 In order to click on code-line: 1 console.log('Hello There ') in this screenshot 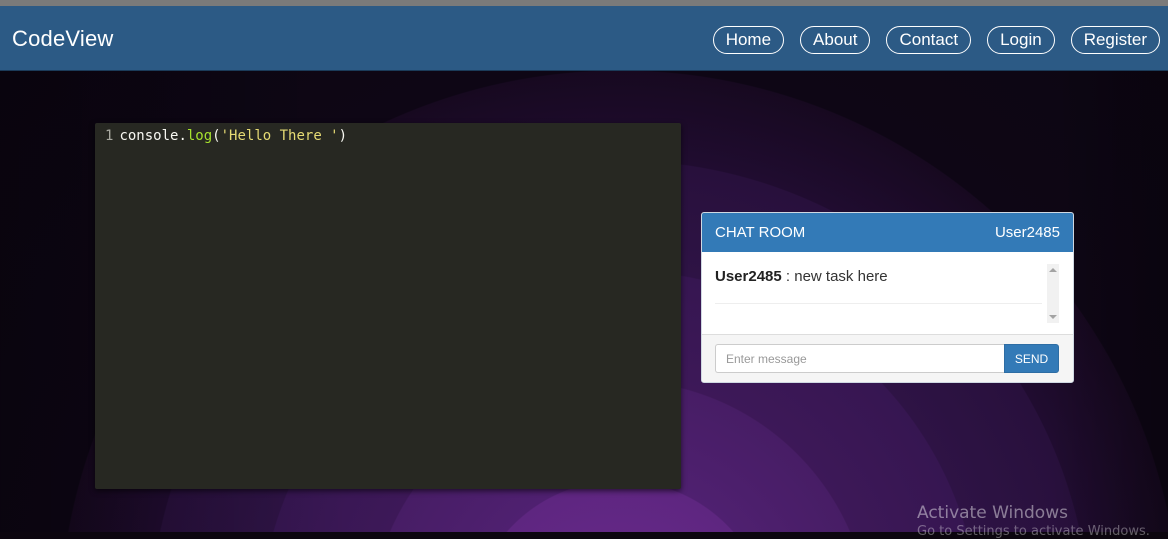, I will do `click(226, 136)`.